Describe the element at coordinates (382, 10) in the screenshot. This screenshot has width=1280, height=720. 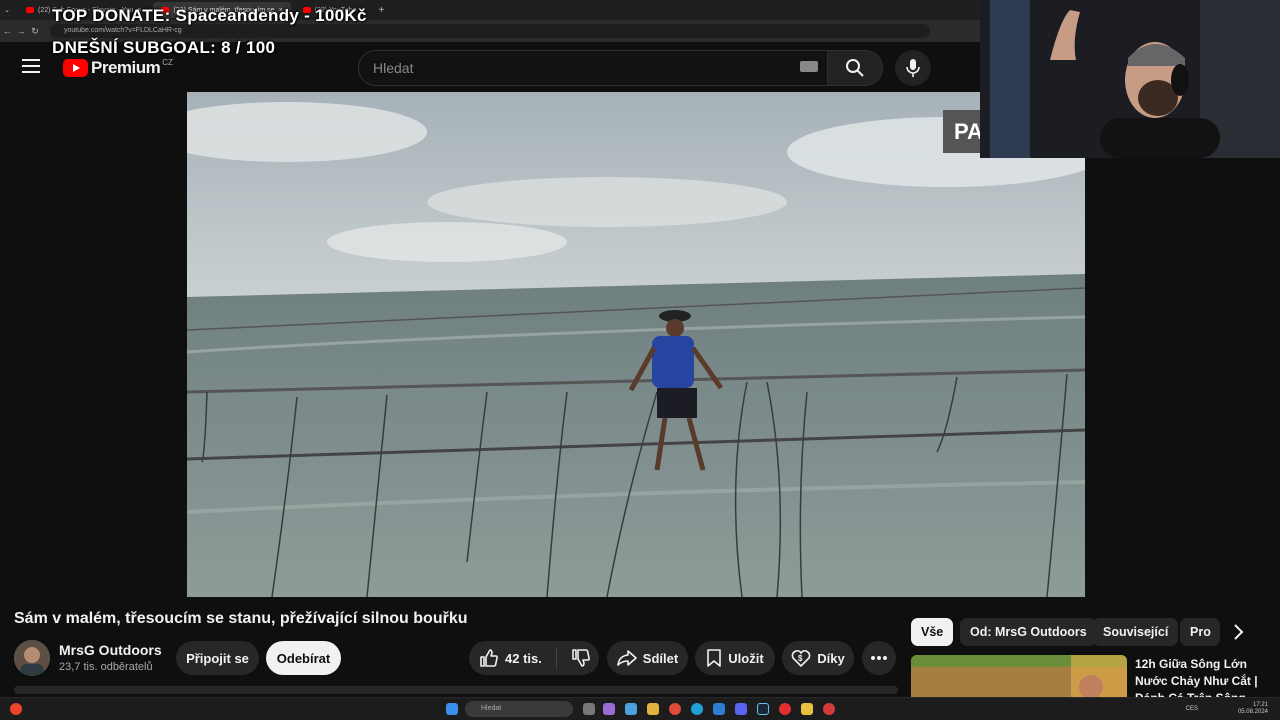
I see `new-tab-icon: +` at that location.